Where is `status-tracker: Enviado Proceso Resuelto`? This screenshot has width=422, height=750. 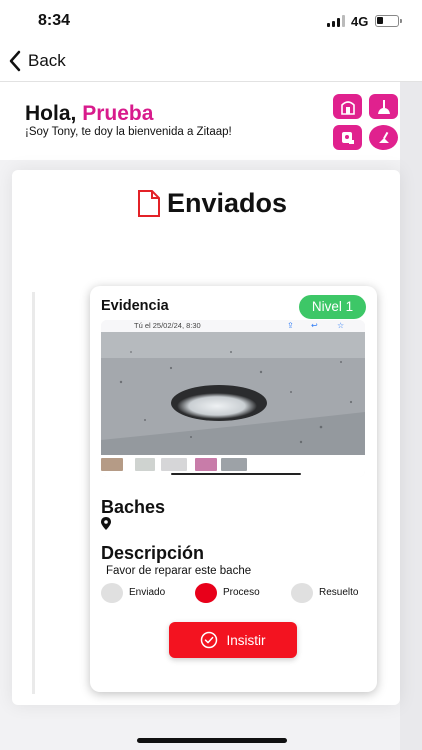 status-tracker: Enviado Proceso Resuelto is located at coordinates (236, 593).